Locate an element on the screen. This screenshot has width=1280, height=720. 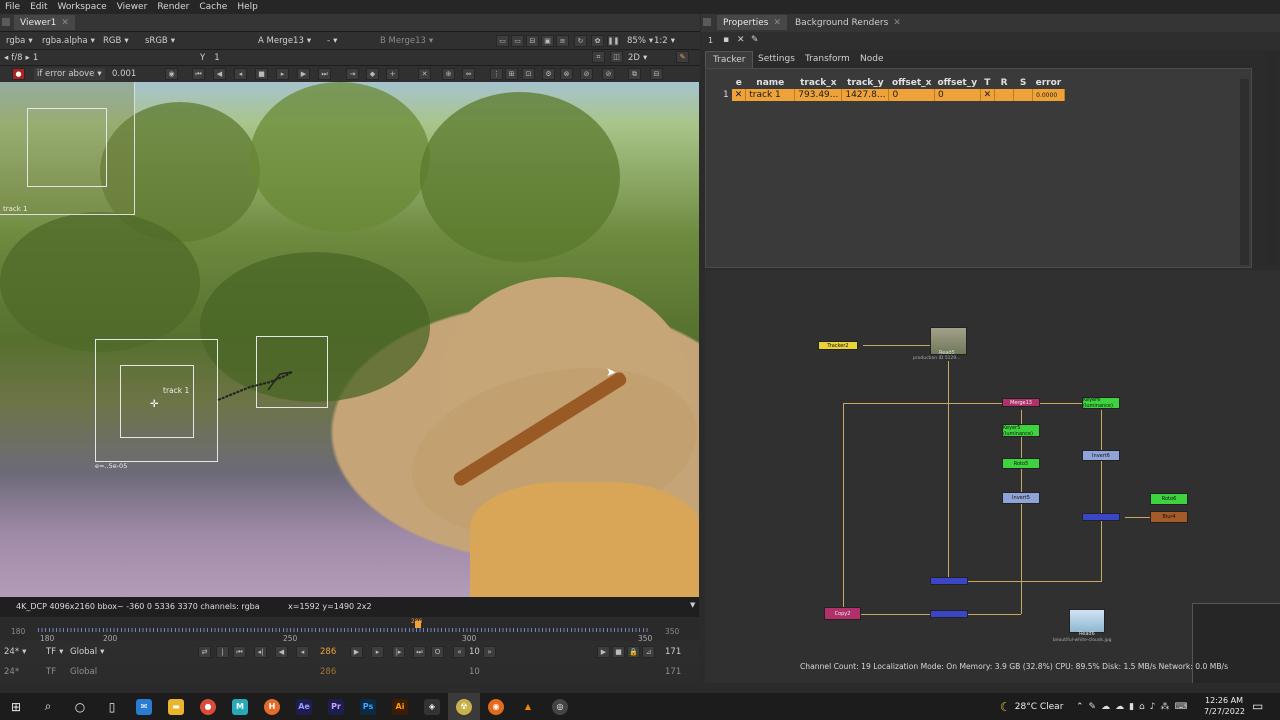
r-checkbox is located at coordinates (1004, 95).